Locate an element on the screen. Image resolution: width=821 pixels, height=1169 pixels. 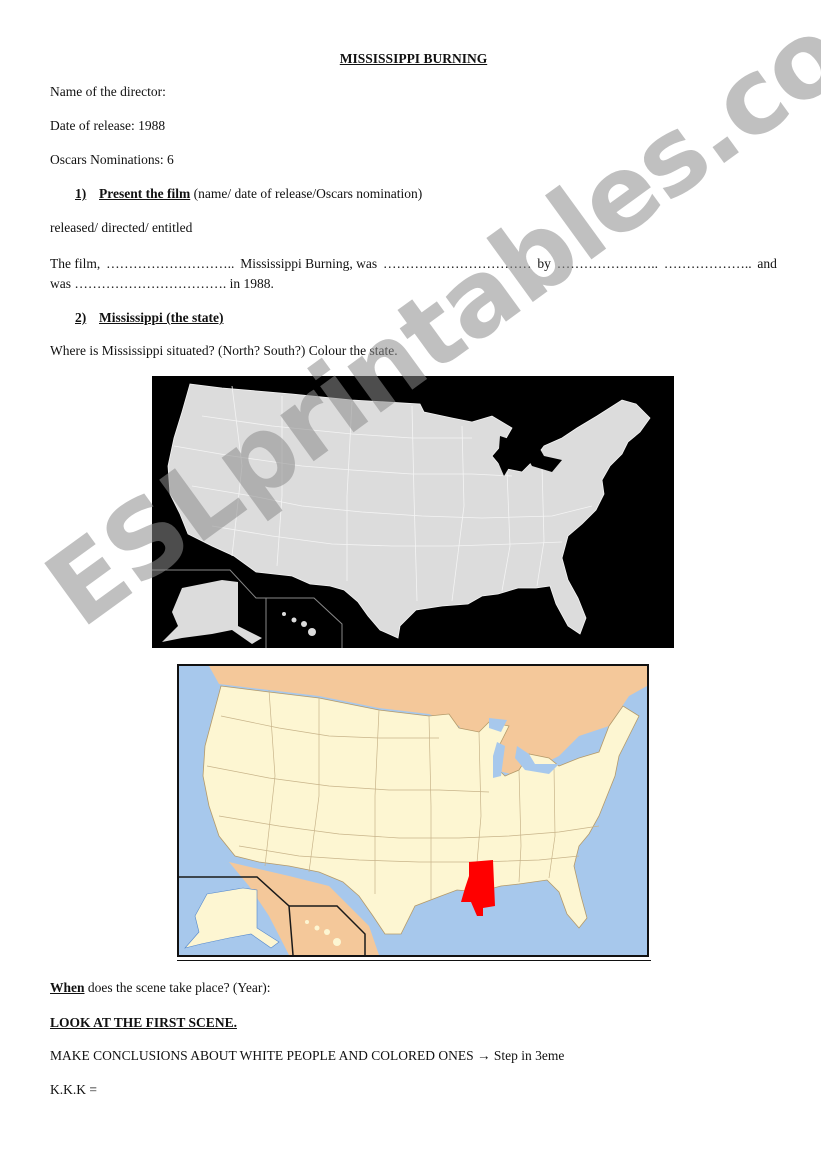
section2-number: 2) is located at coordinates (81, 317).